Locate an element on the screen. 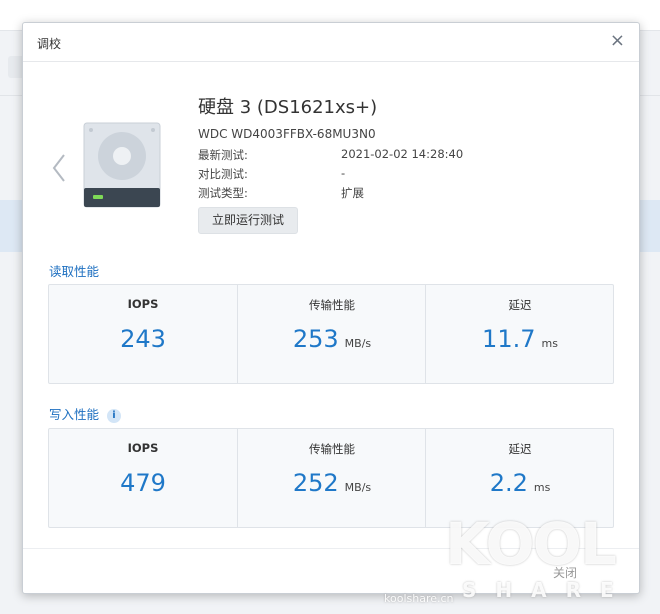  metric-value: 243 is located at coordinates (143, 339).